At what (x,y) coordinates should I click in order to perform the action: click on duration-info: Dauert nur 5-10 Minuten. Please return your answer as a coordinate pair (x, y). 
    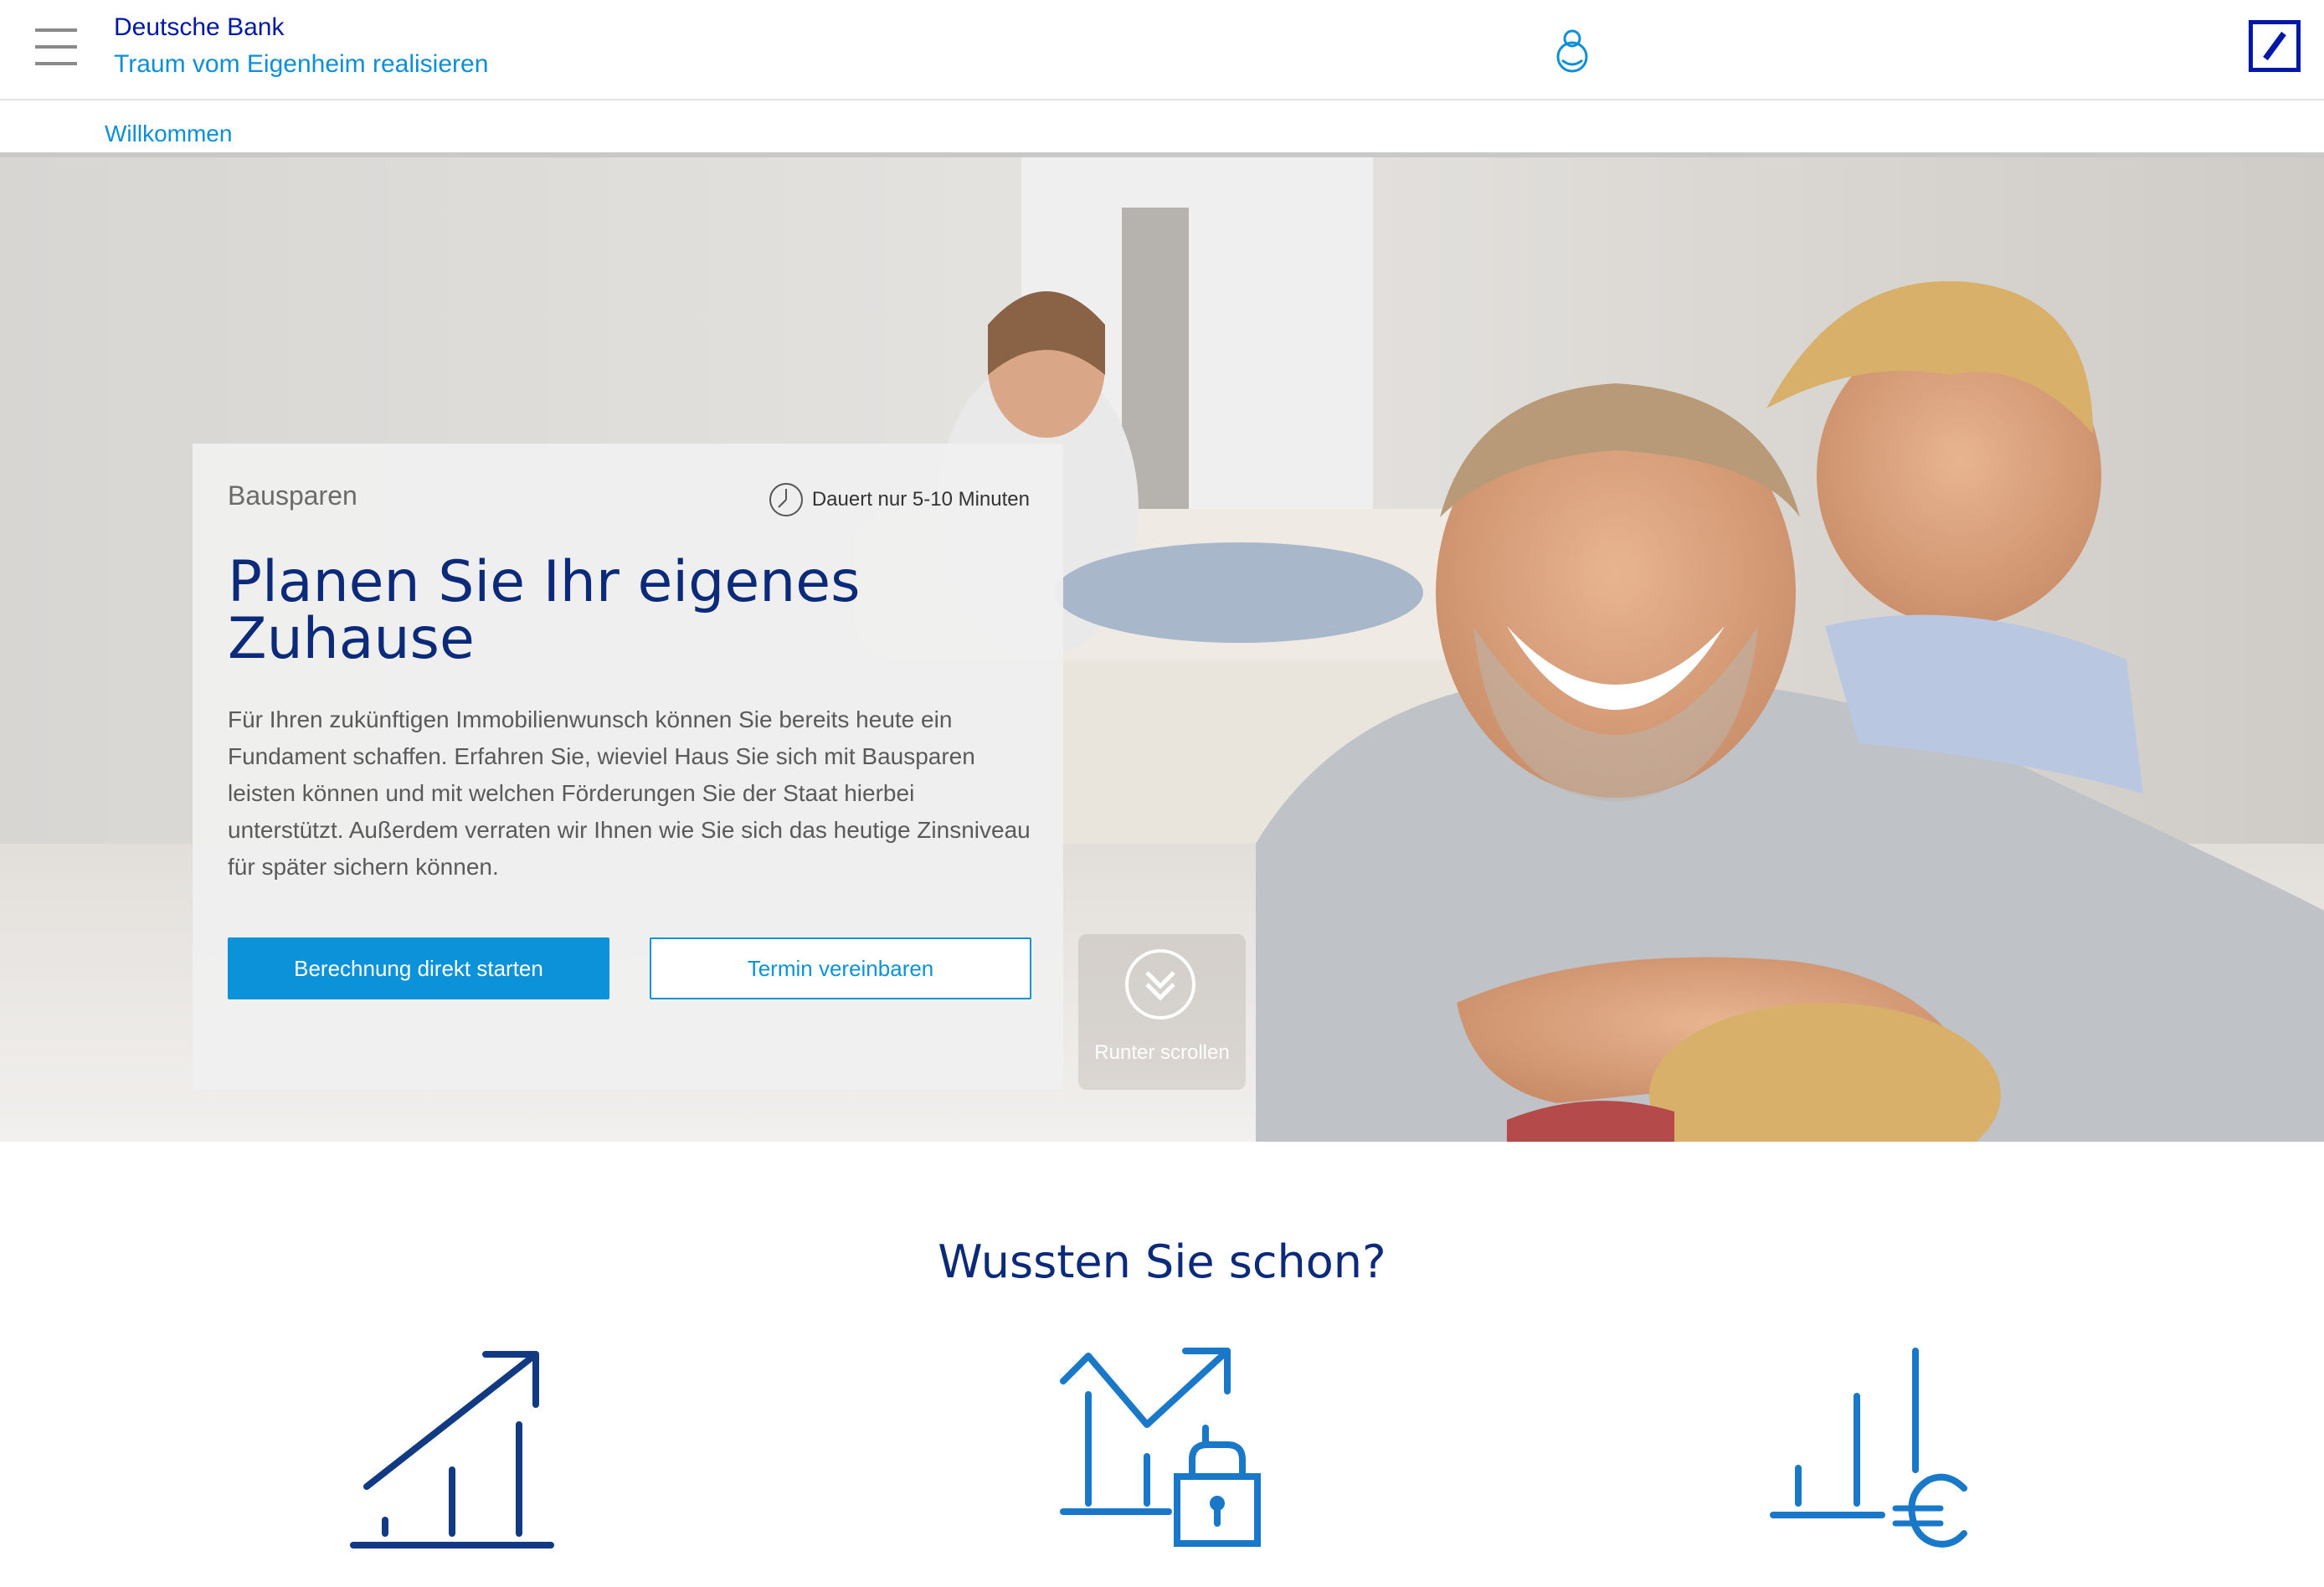
    Looking at the image, I should click on (899, 499).